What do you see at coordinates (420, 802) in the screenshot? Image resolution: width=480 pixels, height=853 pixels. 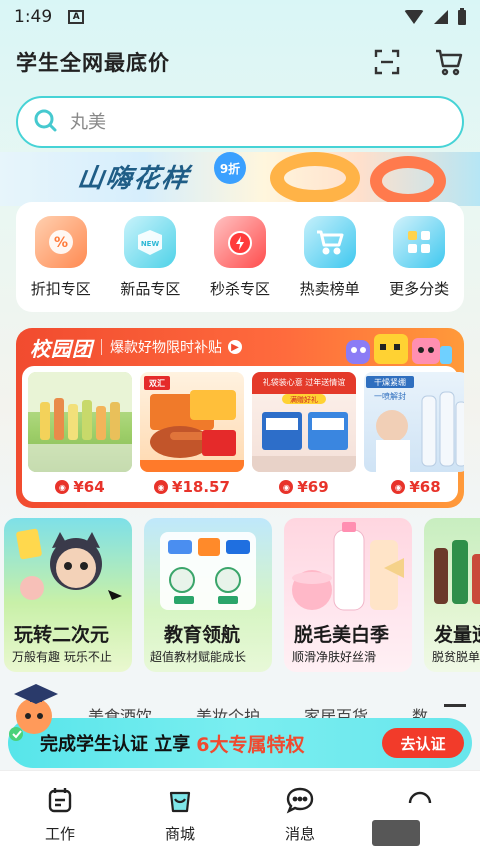 I see `profile-icon` at bounding box center [420, 802].